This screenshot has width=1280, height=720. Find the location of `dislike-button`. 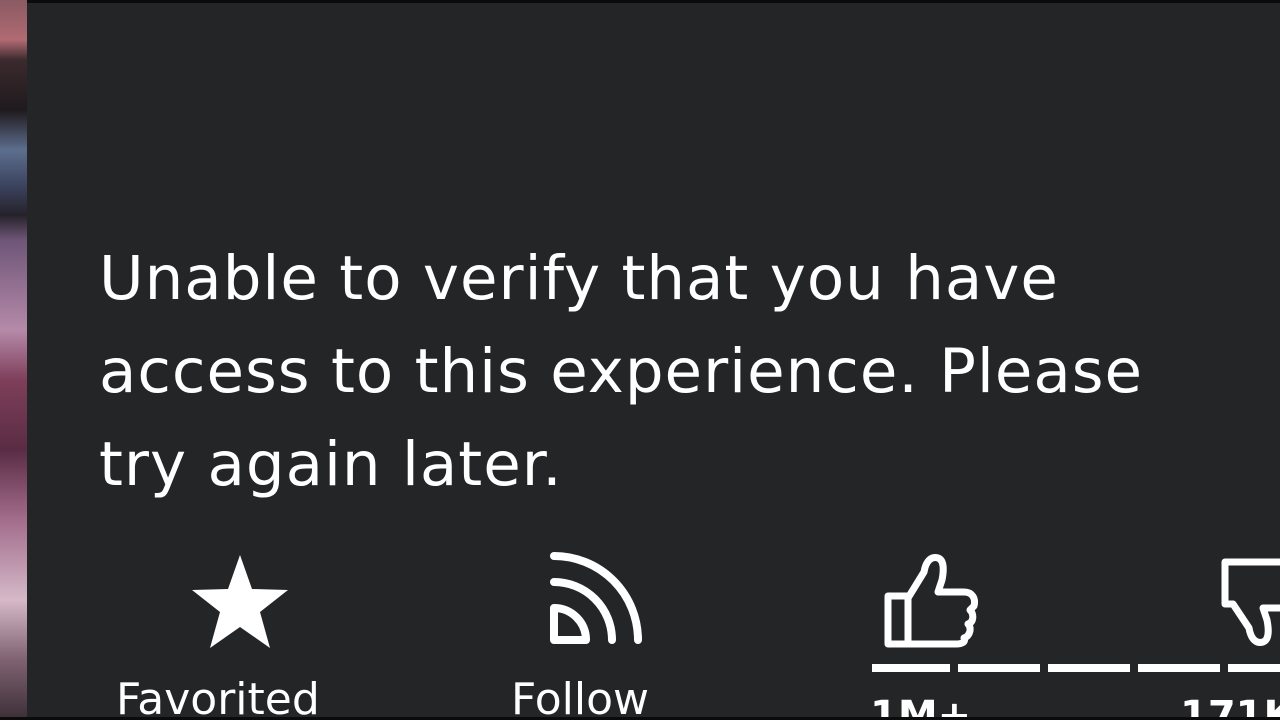

dislike-button is located at coordinates (1247, 600).